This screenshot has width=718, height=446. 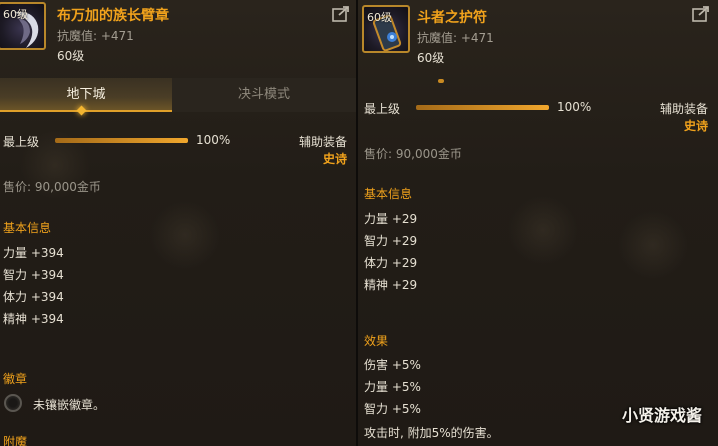 I want to click on effect-line: 攻击时, 附加5%的伤害。, so click(x=431, y=433).